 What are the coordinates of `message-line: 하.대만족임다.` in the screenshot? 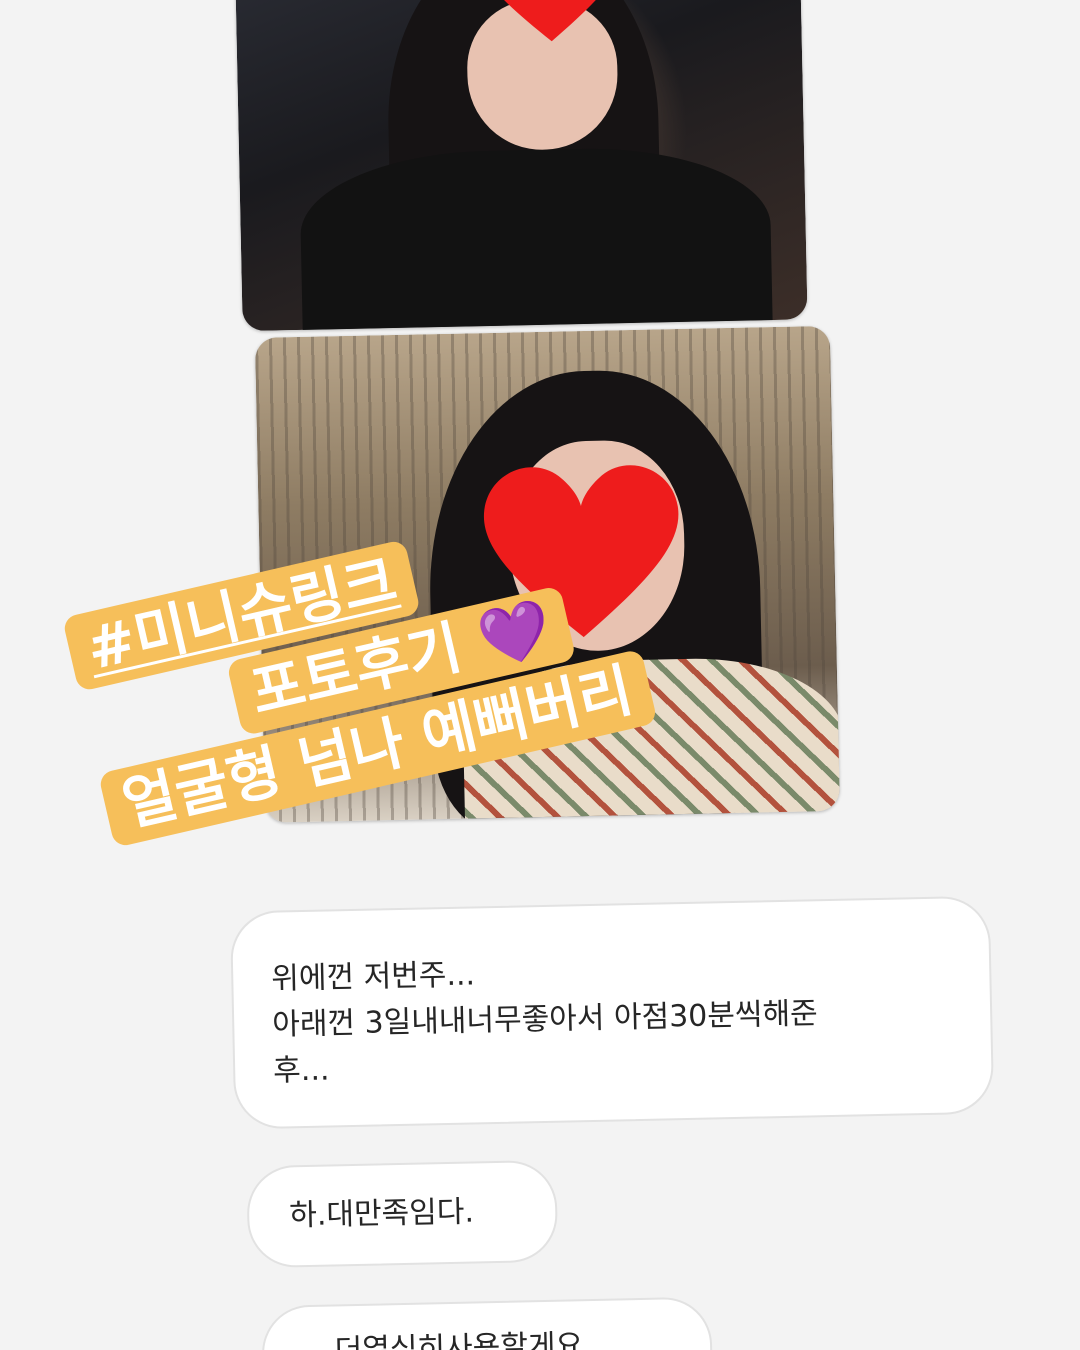 It's located at (381, 1214).